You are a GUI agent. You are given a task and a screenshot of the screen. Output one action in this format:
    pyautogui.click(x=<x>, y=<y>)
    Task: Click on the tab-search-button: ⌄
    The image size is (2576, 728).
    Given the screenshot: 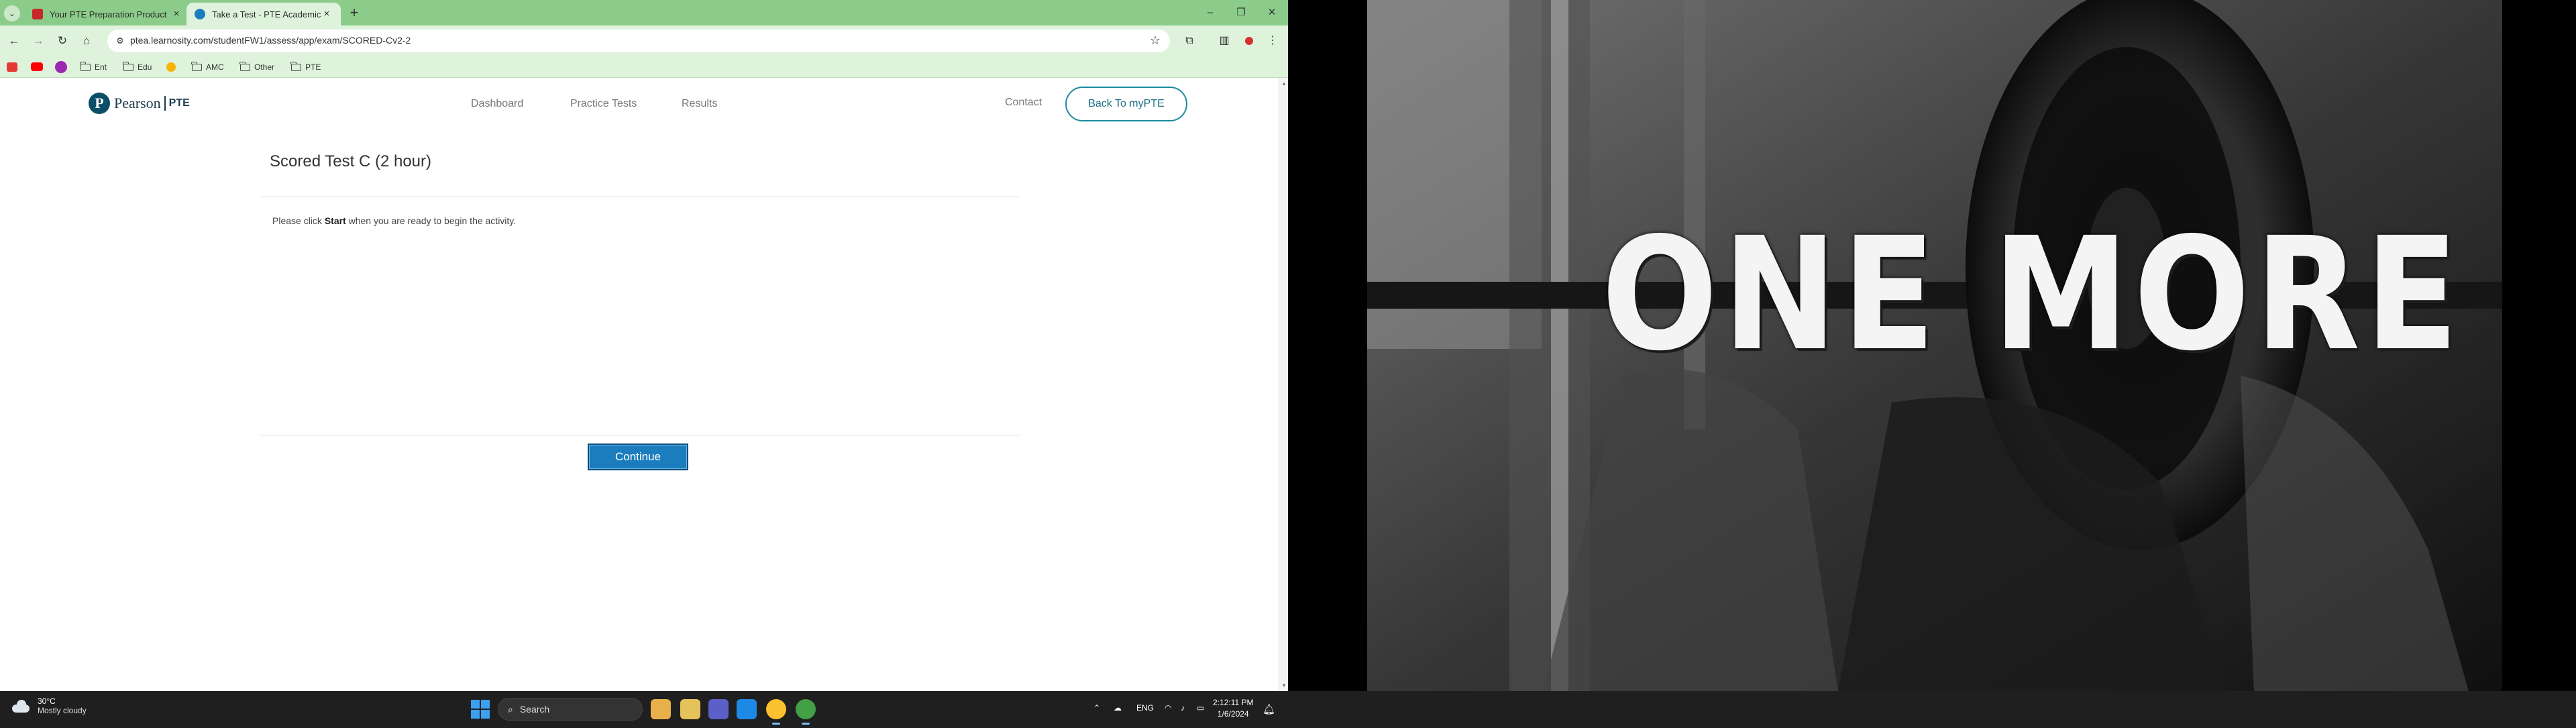 What is the action you would take?
    pyautogui.click(x=12, y=13)
    